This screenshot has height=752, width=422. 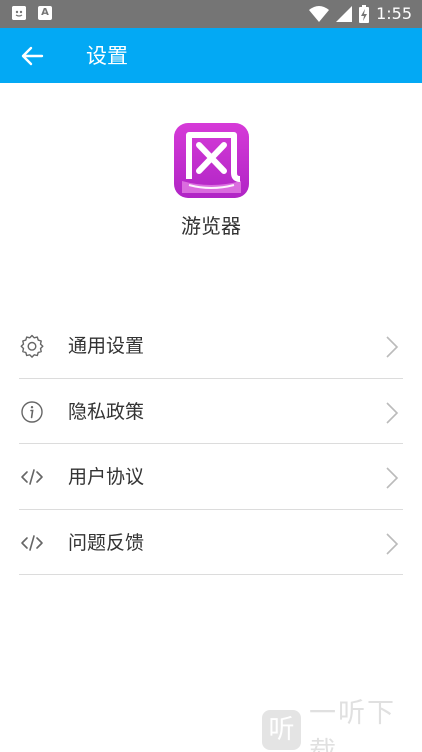 What do you see at coordinates (211, 411) in the screenshot?
I see `menu-item-privacy-policy: 隐私政策` at bounding box center [211, 411].